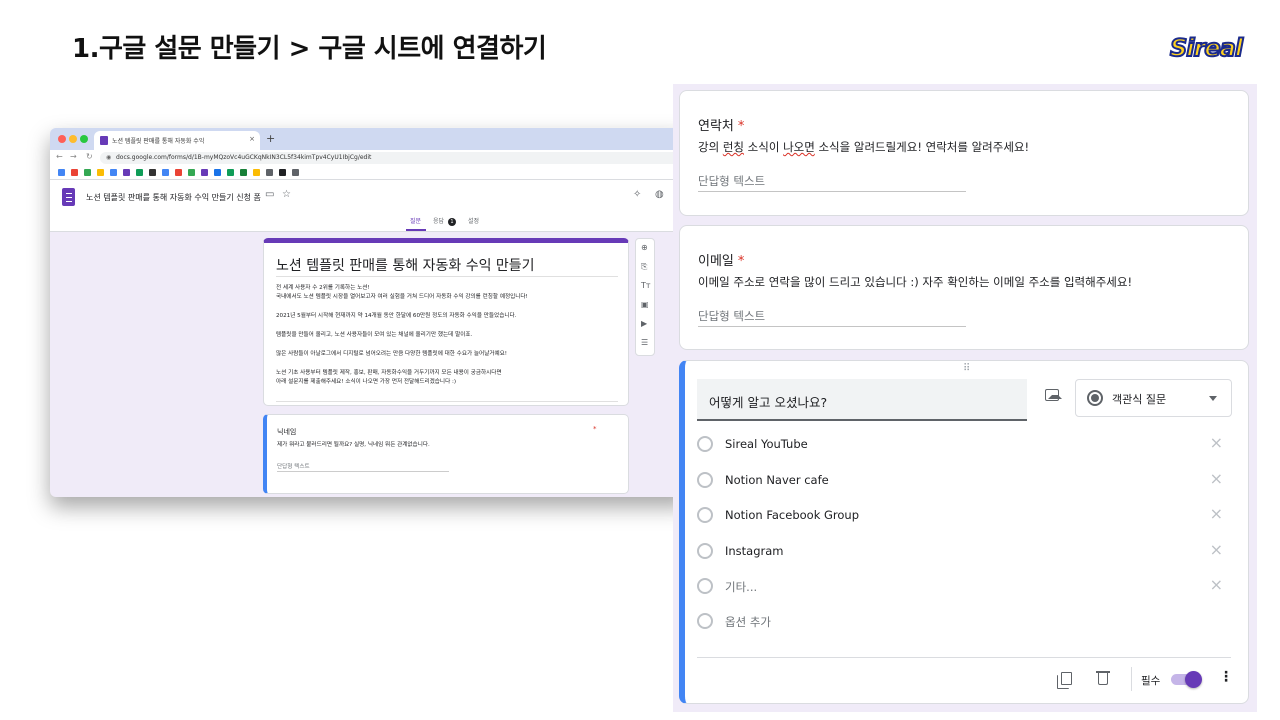 The height and width of the screenshot is (720, 1280). I want to click on add-image-icon: ▣, so click(645, 304).